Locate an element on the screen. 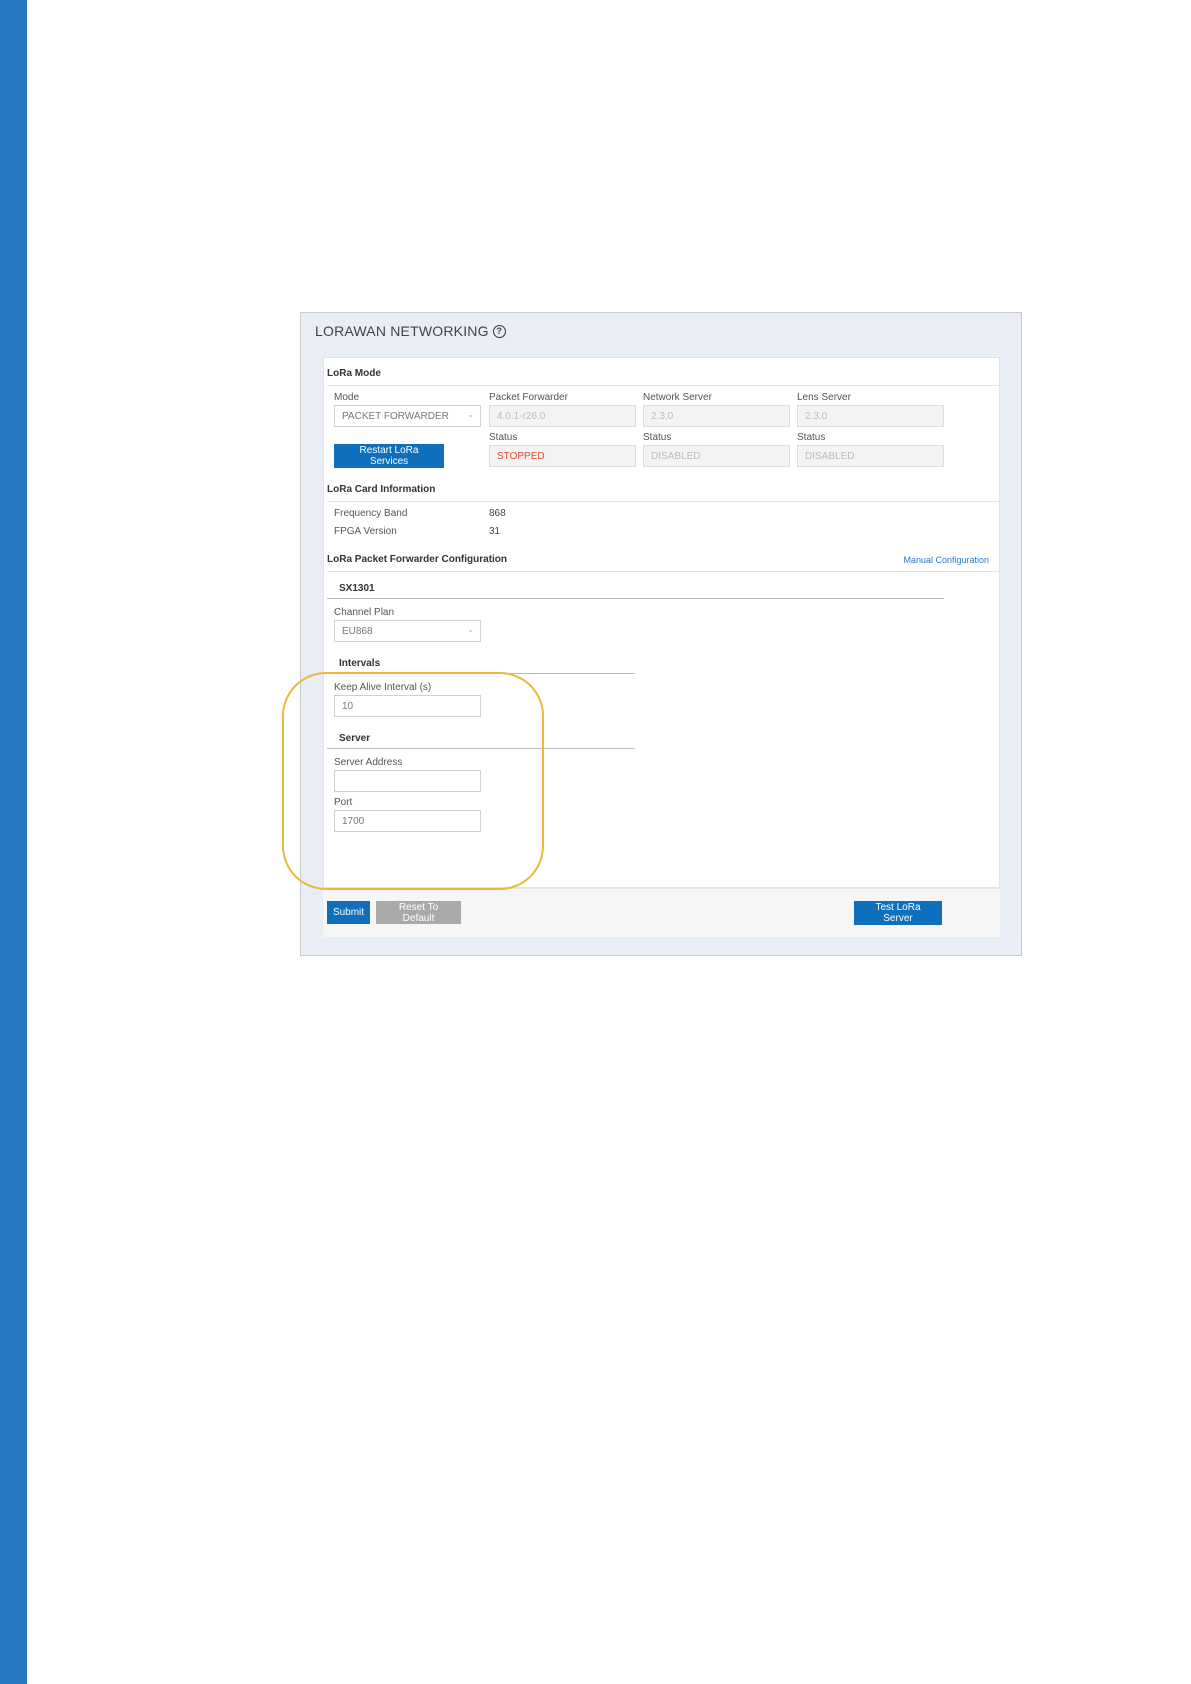 This screenshot has height=1684, width=1191. channel-plan-label: Channel Plan is located at coordinates (364, 612).